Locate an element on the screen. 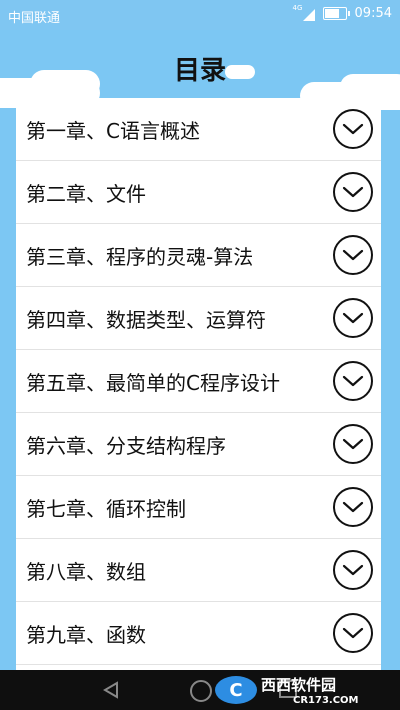 The width and height of the screenshot is (400, 710). carrier-label: 中国联通 is located at coordinates (34, 18).